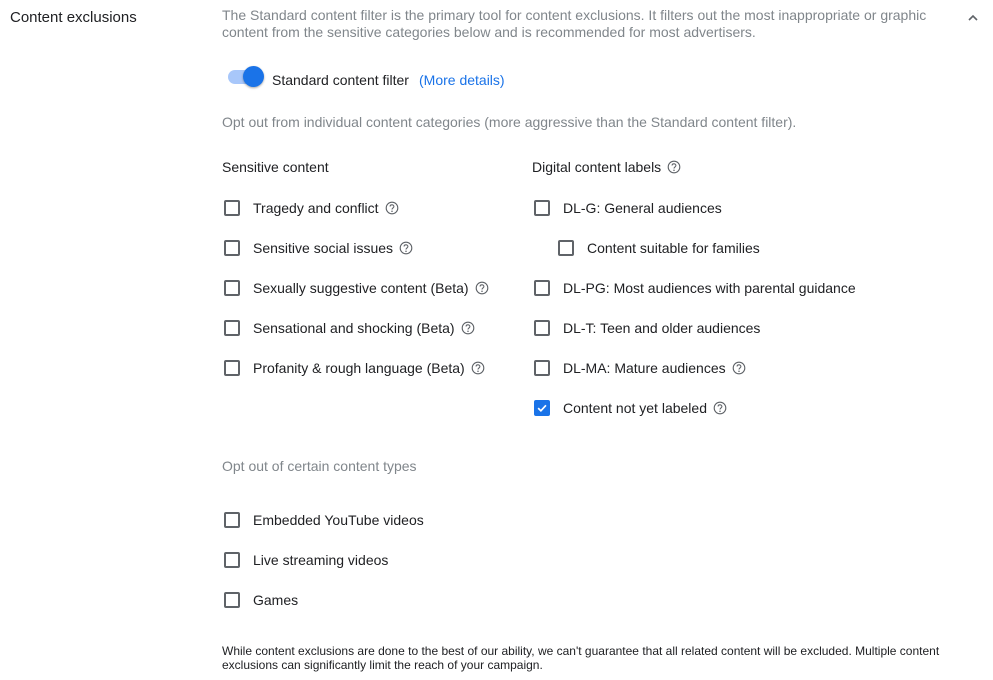  Describe the element at coordinates (359, 368) in the screenshot. I see `checkbox-label: Profanity & rough language (Beta)` at that location.